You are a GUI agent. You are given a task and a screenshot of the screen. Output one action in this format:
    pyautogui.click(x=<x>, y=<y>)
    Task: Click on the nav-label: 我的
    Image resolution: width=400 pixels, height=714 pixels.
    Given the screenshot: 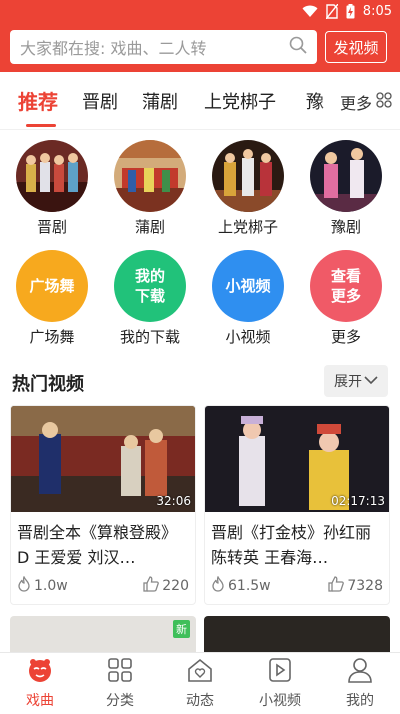 What is the action you would take?
    pyautogui.click(x=360, y=701)
    